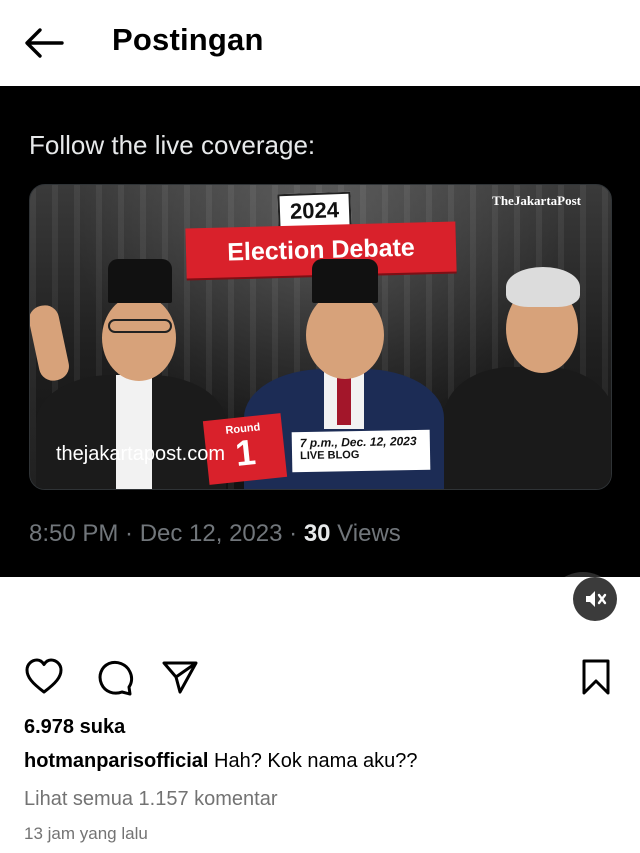 This screenshot has width=640, height=853. I want to click on schedule-time: 7 p.m., Dec. 12, 2023, so click(358, 442).